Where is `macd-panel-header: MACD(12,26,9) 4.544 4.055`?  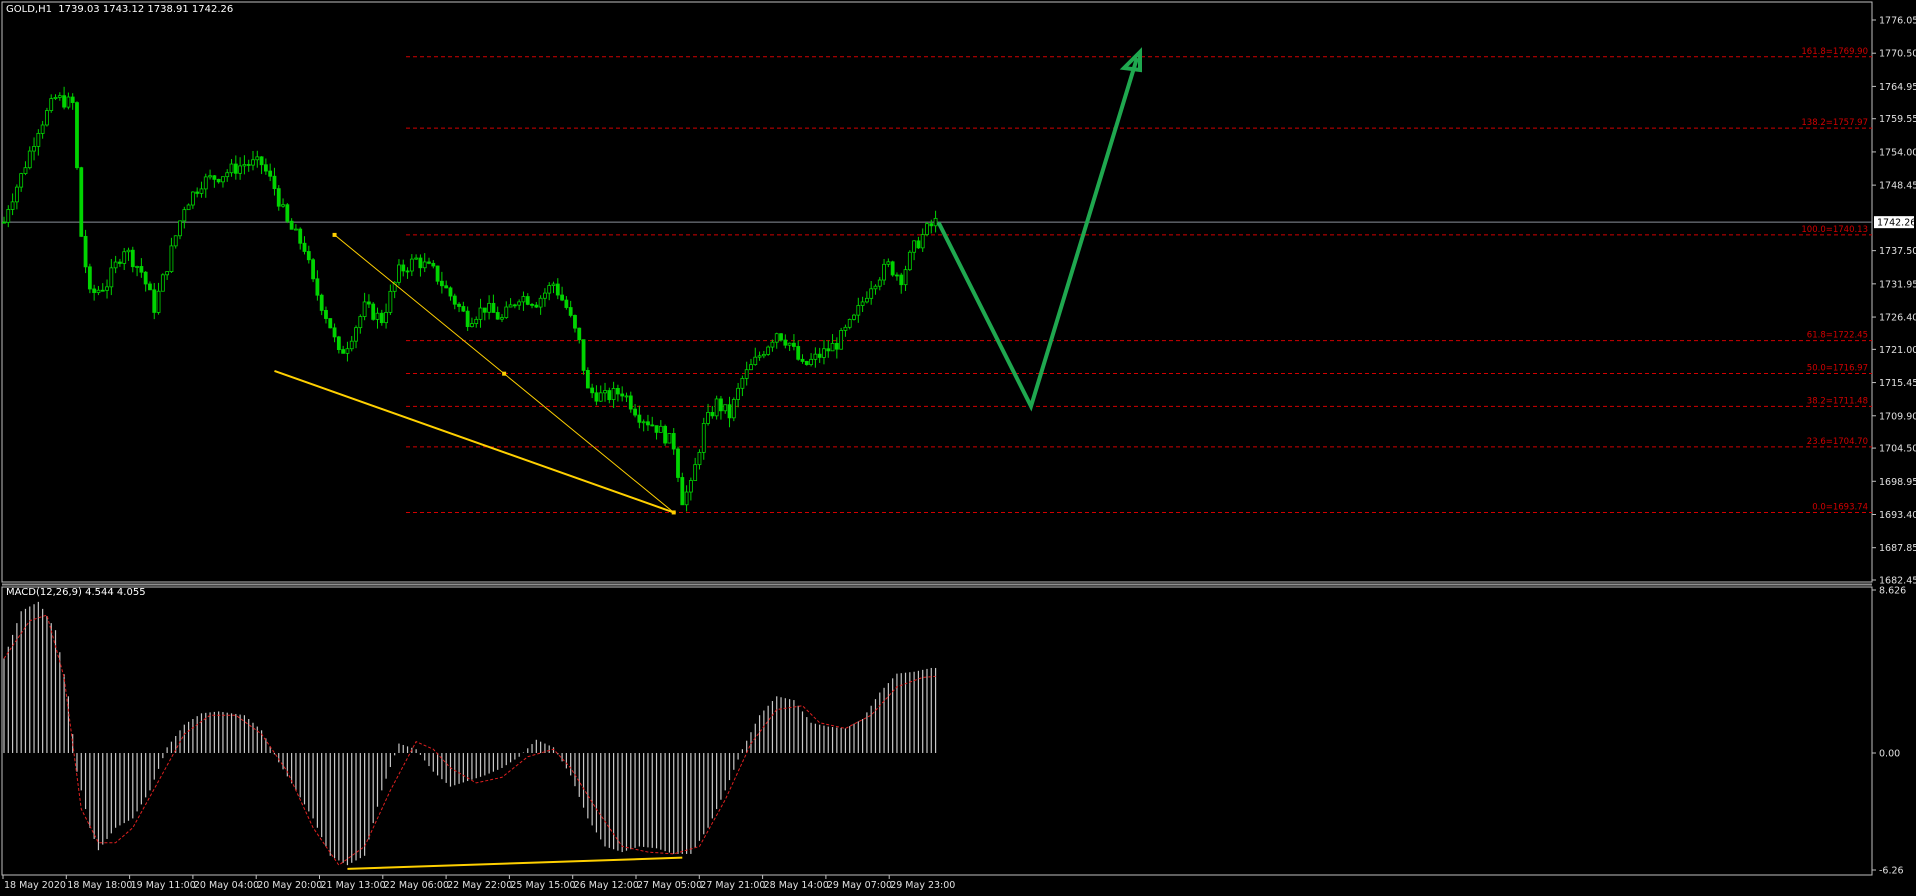 macd-panel-header: MACD(12,26,9) 4.544 4.055 is located at coordinates (76, 592).